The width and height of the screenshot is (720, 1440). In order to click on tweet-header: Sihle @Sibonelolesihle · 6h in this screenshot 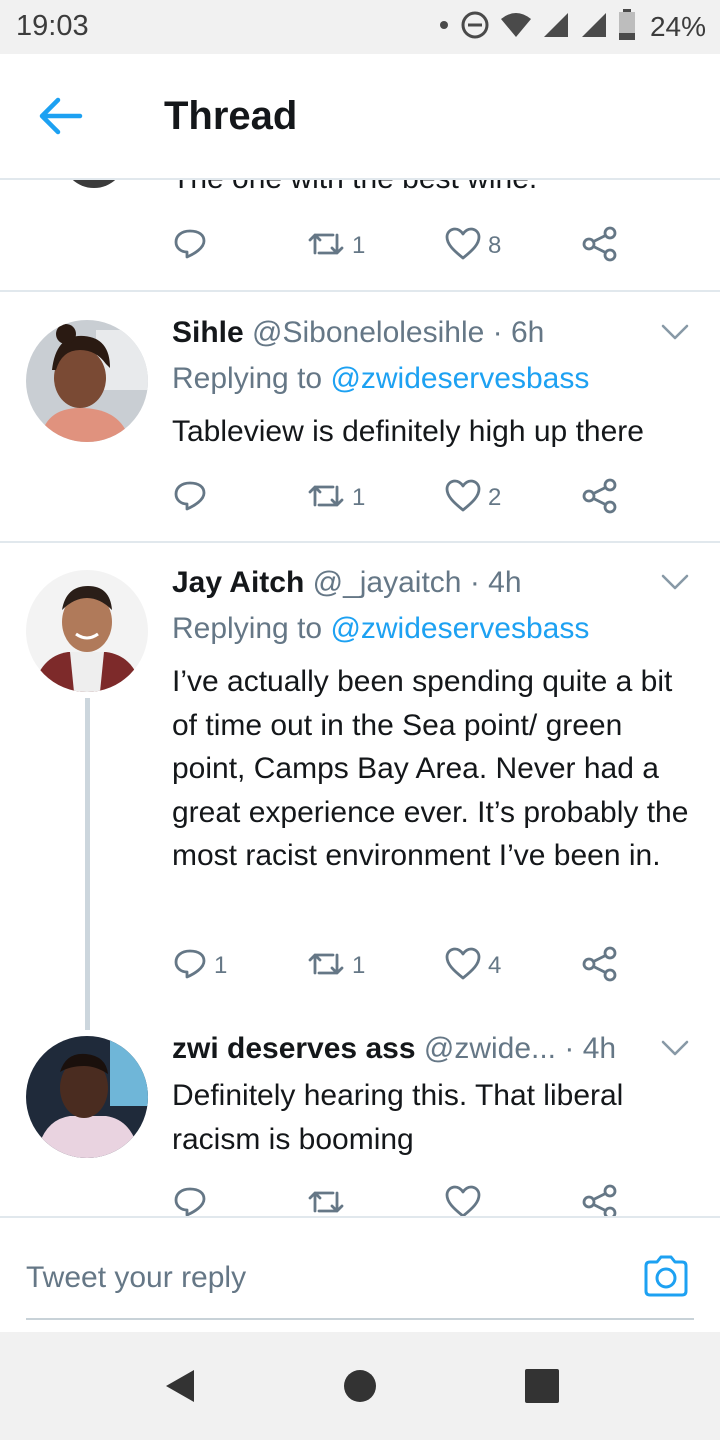, I will do `click(358, 333)`.